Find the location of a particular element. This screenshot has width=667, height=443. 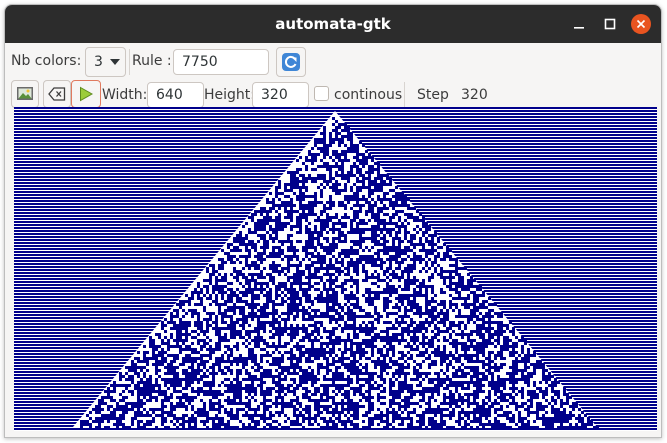

height-input: 320 is located at coordinates (280, 95).